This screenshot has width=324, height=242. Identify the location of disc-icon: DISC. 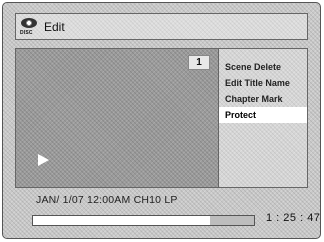
(30, 26).